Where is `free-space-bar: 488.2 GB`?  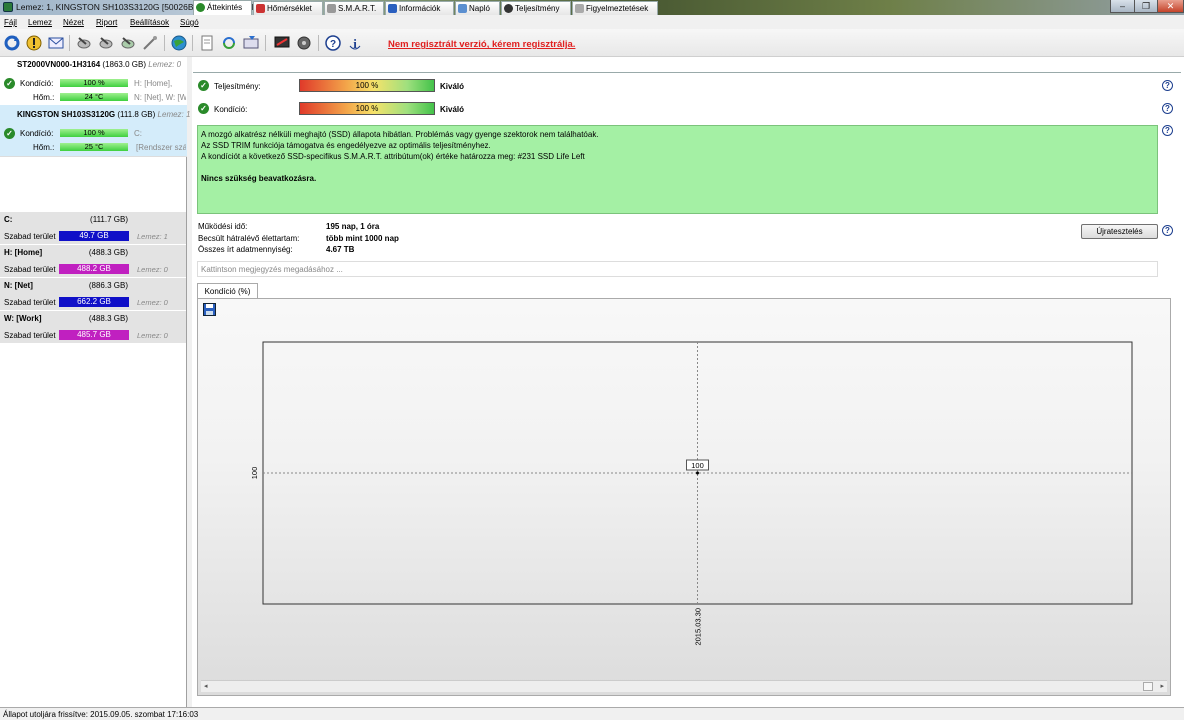
free-space-bar: 488.2 GB is located at coordinates (94, 269).